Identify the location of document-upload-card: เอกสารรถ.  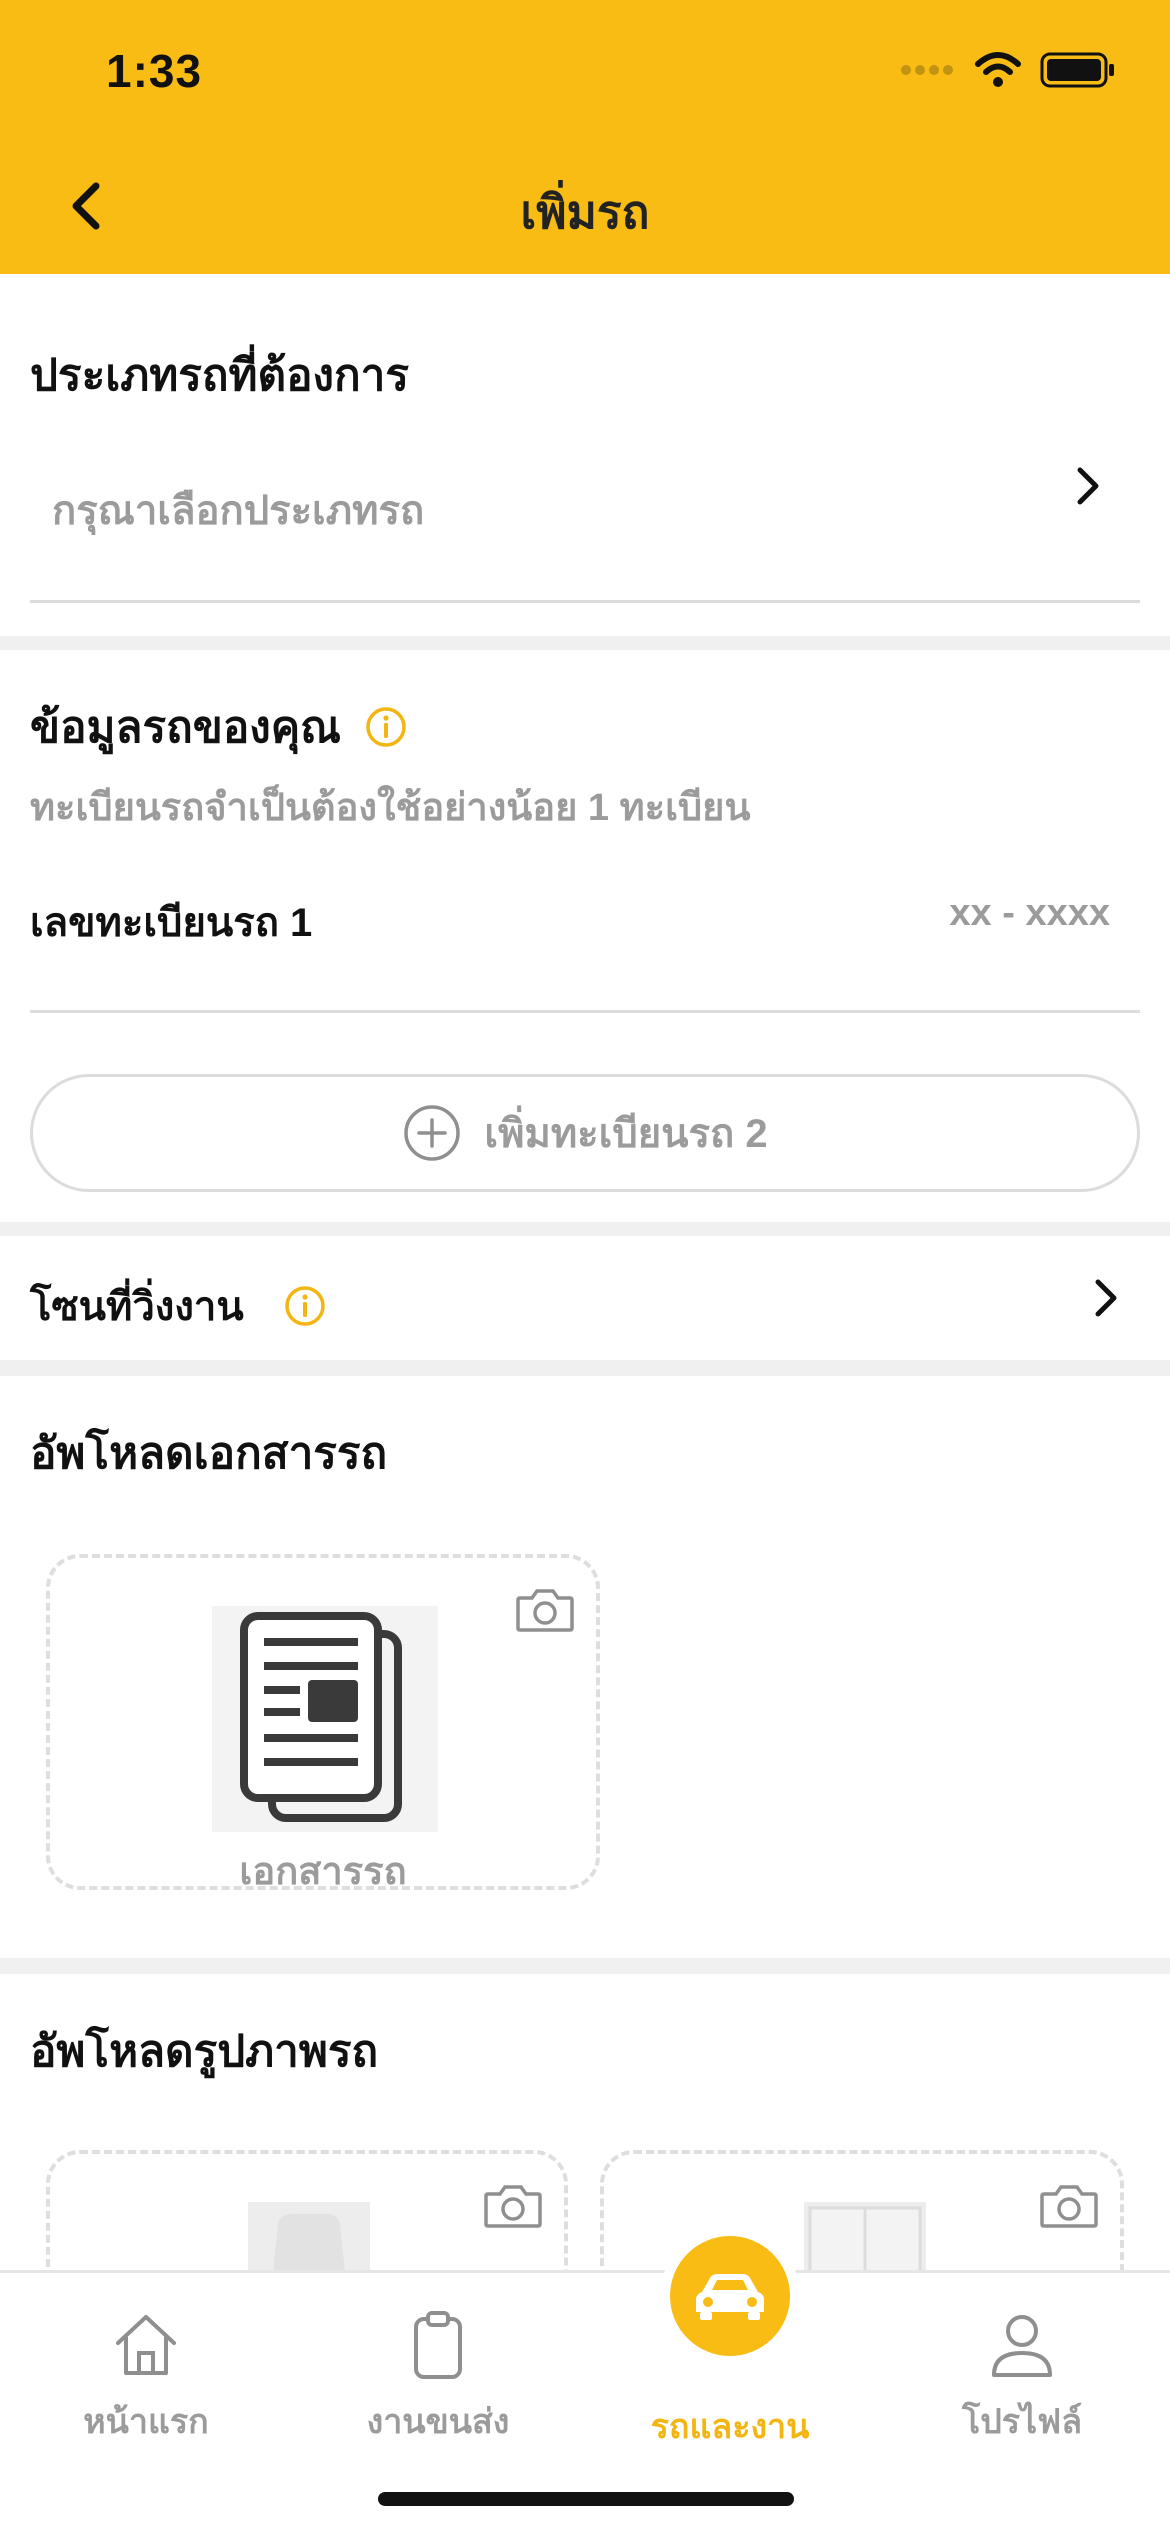
(323, 1723).